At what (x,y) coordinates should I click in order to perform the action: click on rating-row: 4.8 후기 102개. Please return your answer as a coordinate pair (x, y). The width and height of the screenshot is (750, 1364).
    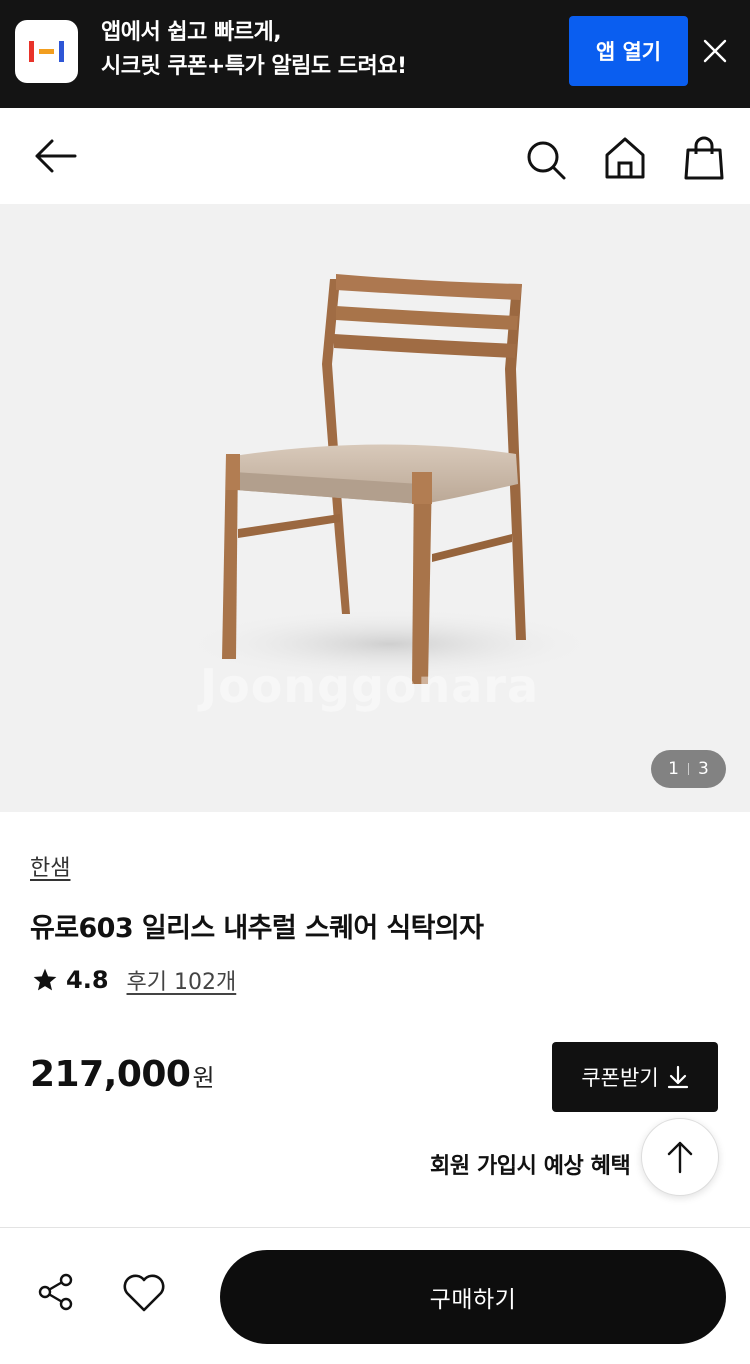
    Looking at the image, I should click on (134, 980).